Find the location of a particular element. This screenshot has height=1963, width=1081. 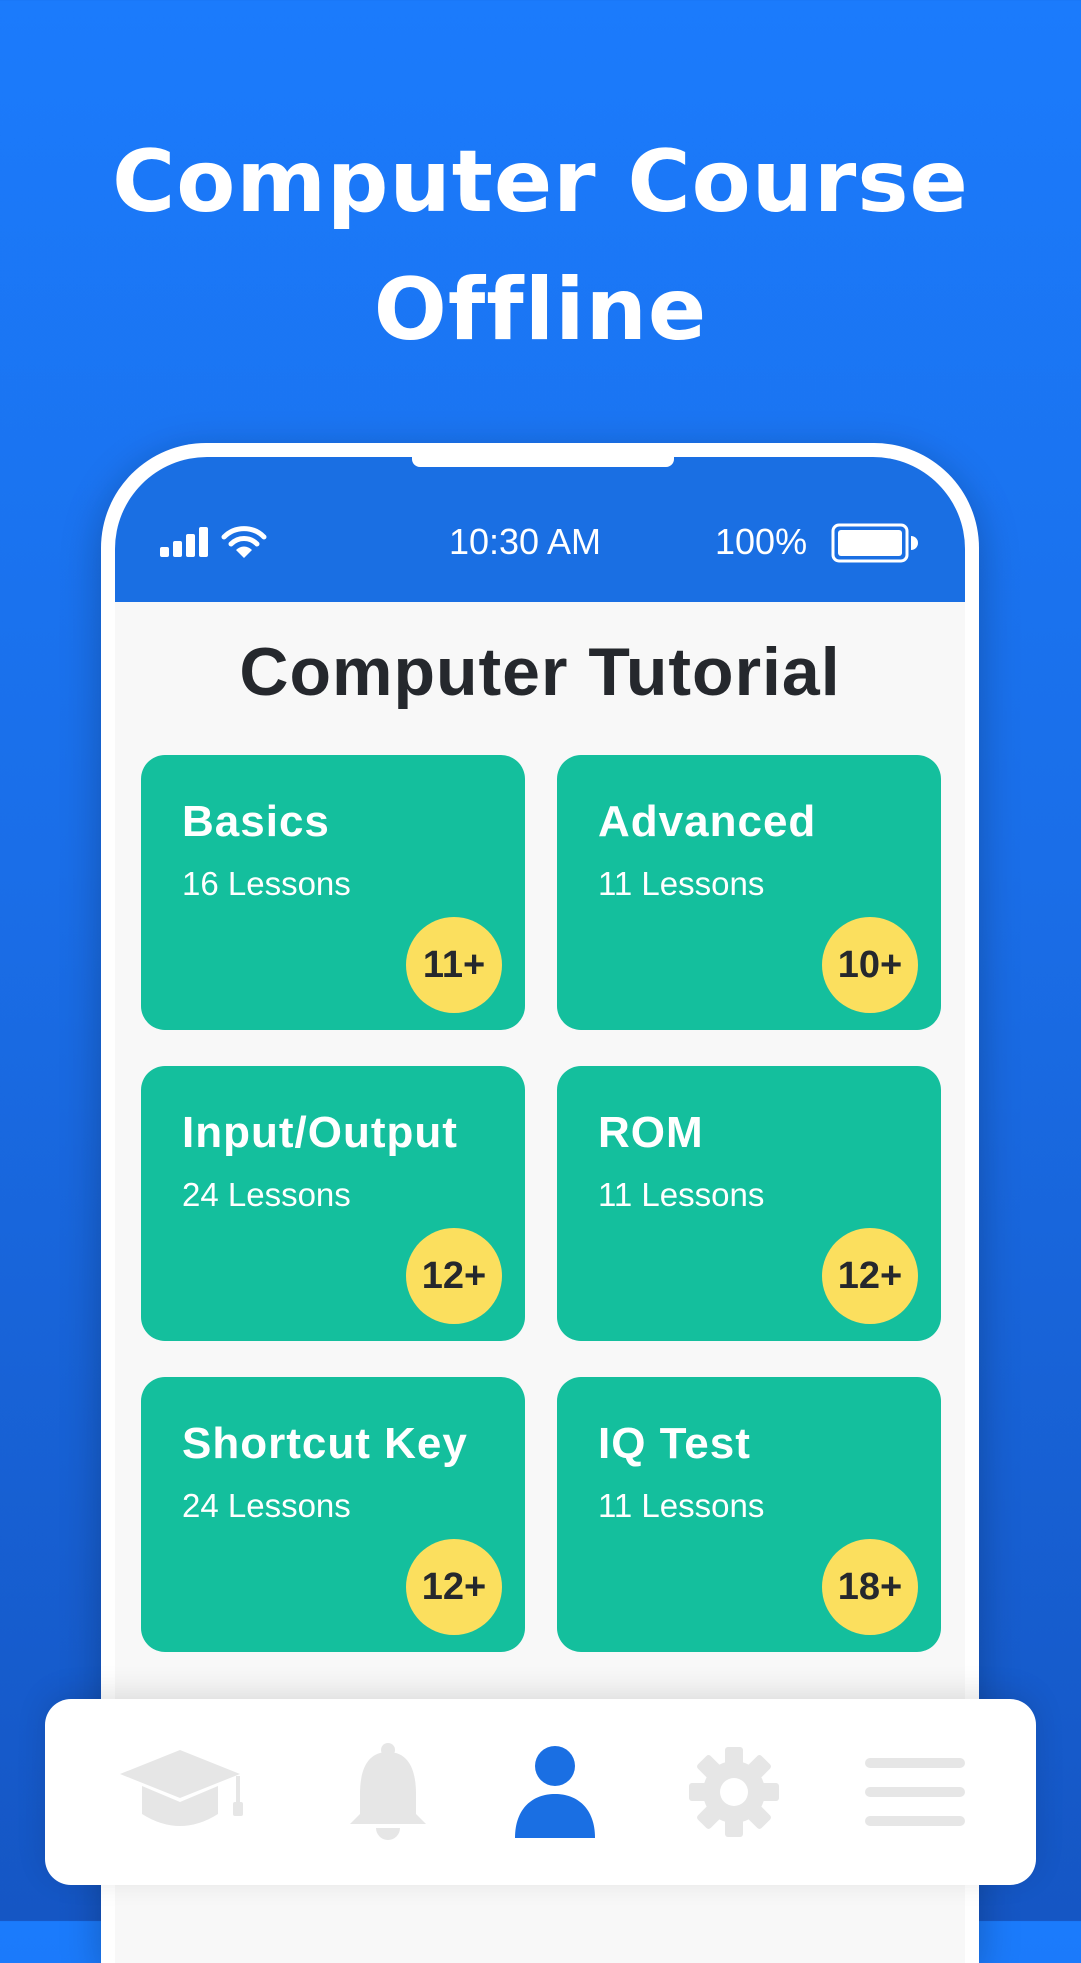

course-card-rom: ROM 11 Lessons 12+ is located at coordinates (749, 1203).